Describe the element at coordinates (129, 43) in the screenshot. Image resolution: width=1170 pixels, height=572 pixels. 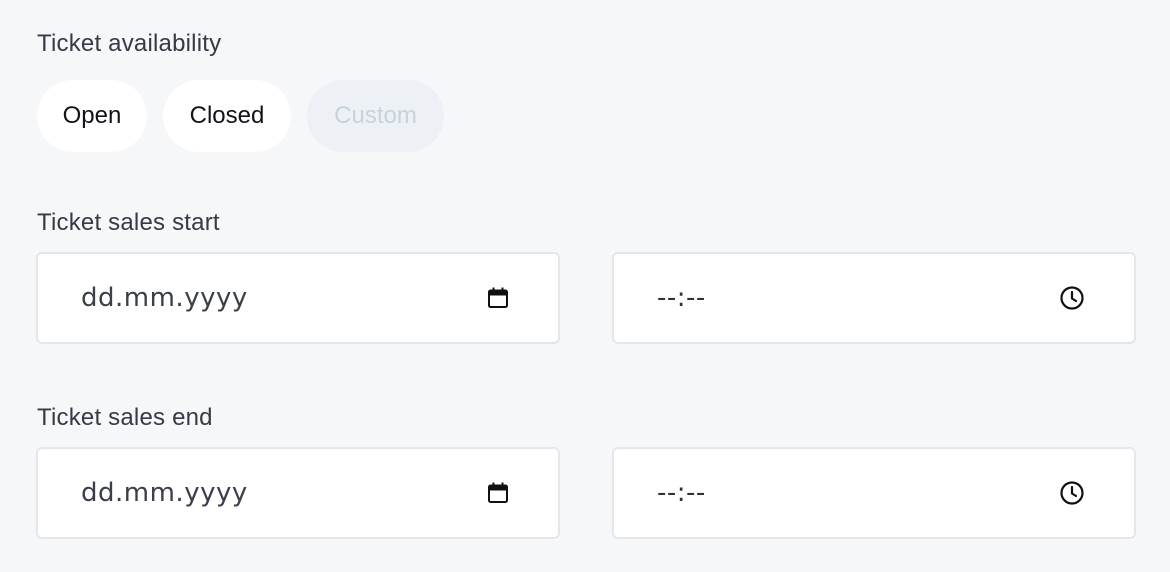
I see `ticket-availability-label: Ticket availability` at that location.